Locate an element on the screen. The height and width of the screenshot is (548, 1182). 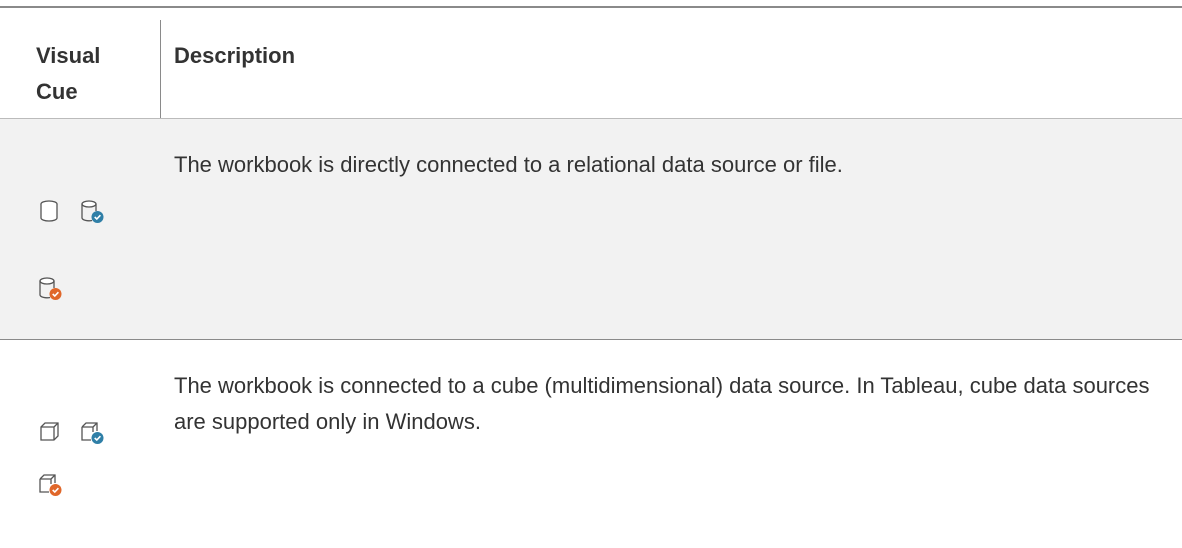
cube-connected-orange-icon is located at coordinates (50, 484).